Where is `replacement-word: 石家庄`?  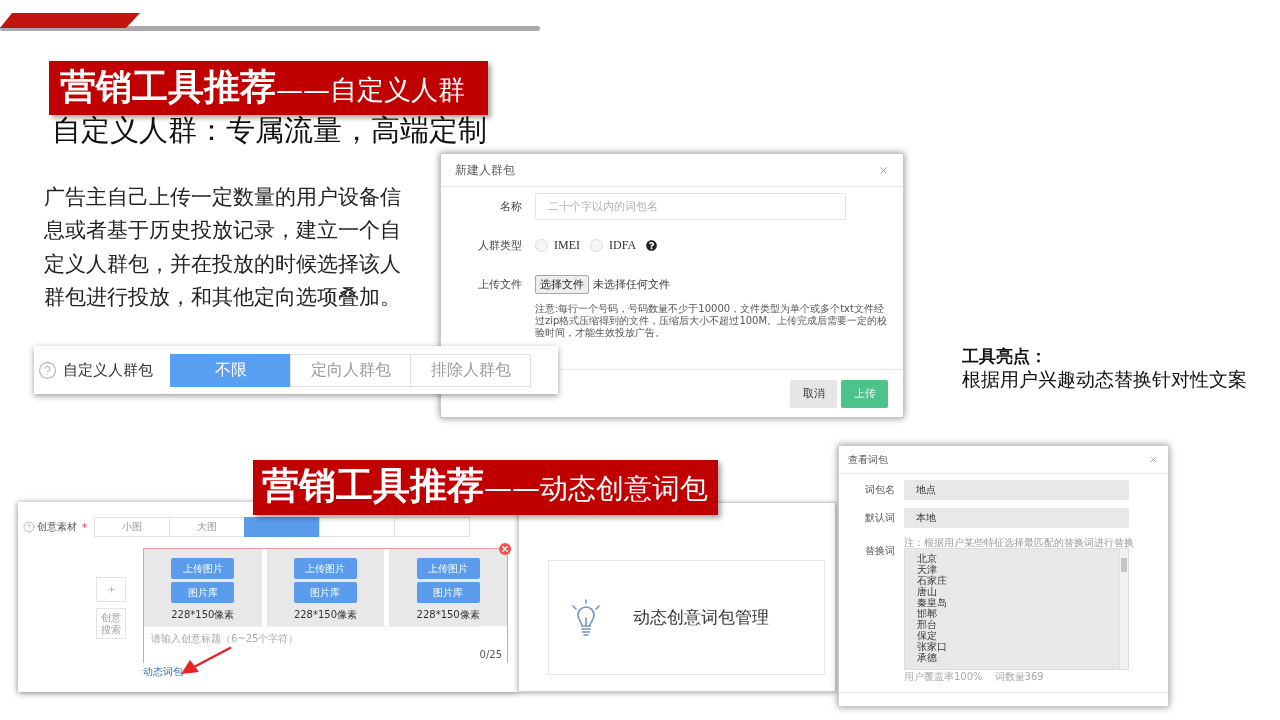 replacement-word: 石家庄 is located at coordinates (932, 580).